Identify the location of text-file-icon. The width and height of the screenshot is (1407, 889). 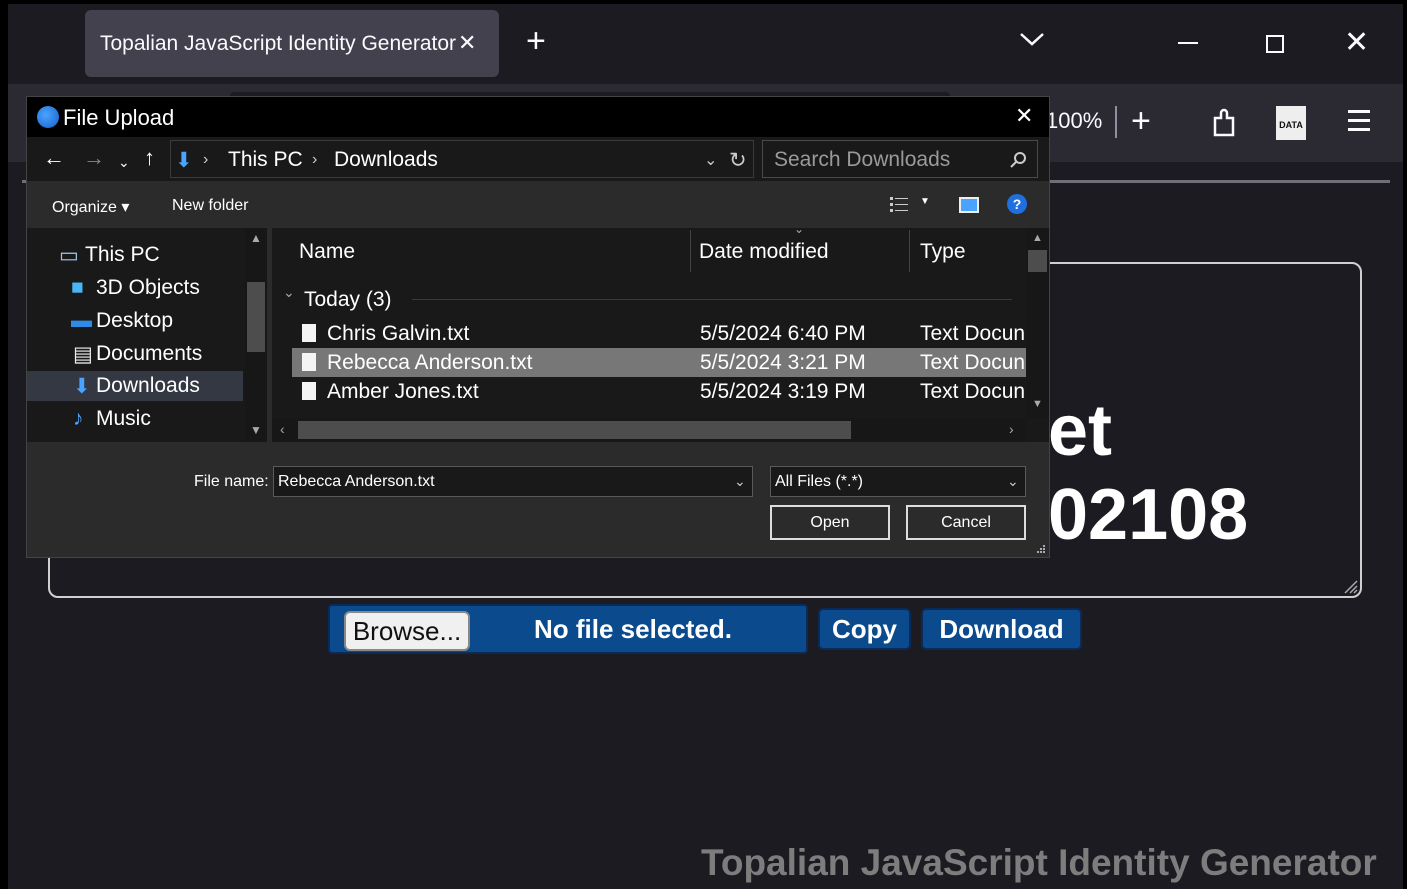
(309, 333).